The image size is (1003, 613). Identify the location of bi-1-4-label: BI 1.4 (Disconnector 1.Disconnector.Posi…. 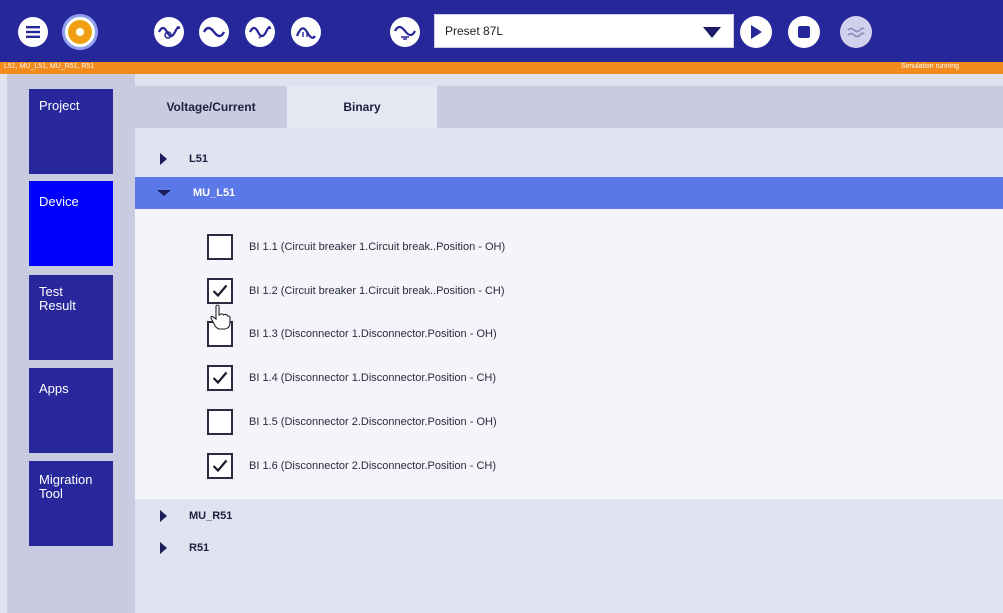
(372, 378).